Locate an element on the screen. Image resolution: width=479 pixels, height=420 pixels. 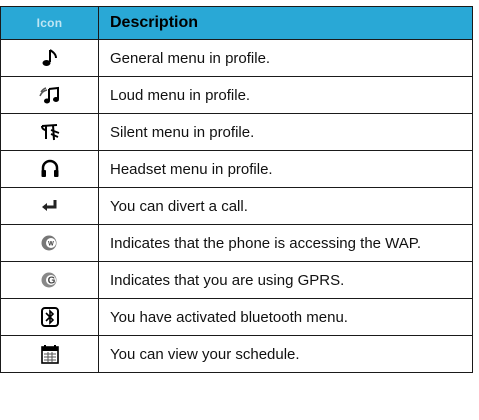
table-row: You have activated bluetooth menu. is located at coordinates (236, 317).